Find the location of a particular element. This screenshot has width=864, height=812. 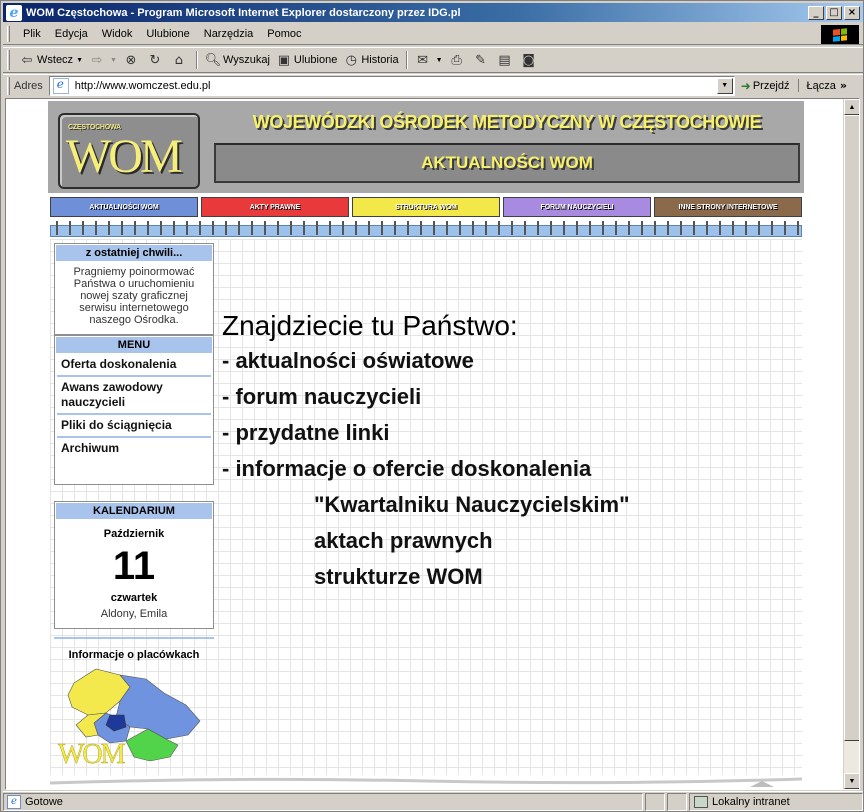

menu-item-oferta: Oferta doskonalenia is located at coordinates (134, 365).